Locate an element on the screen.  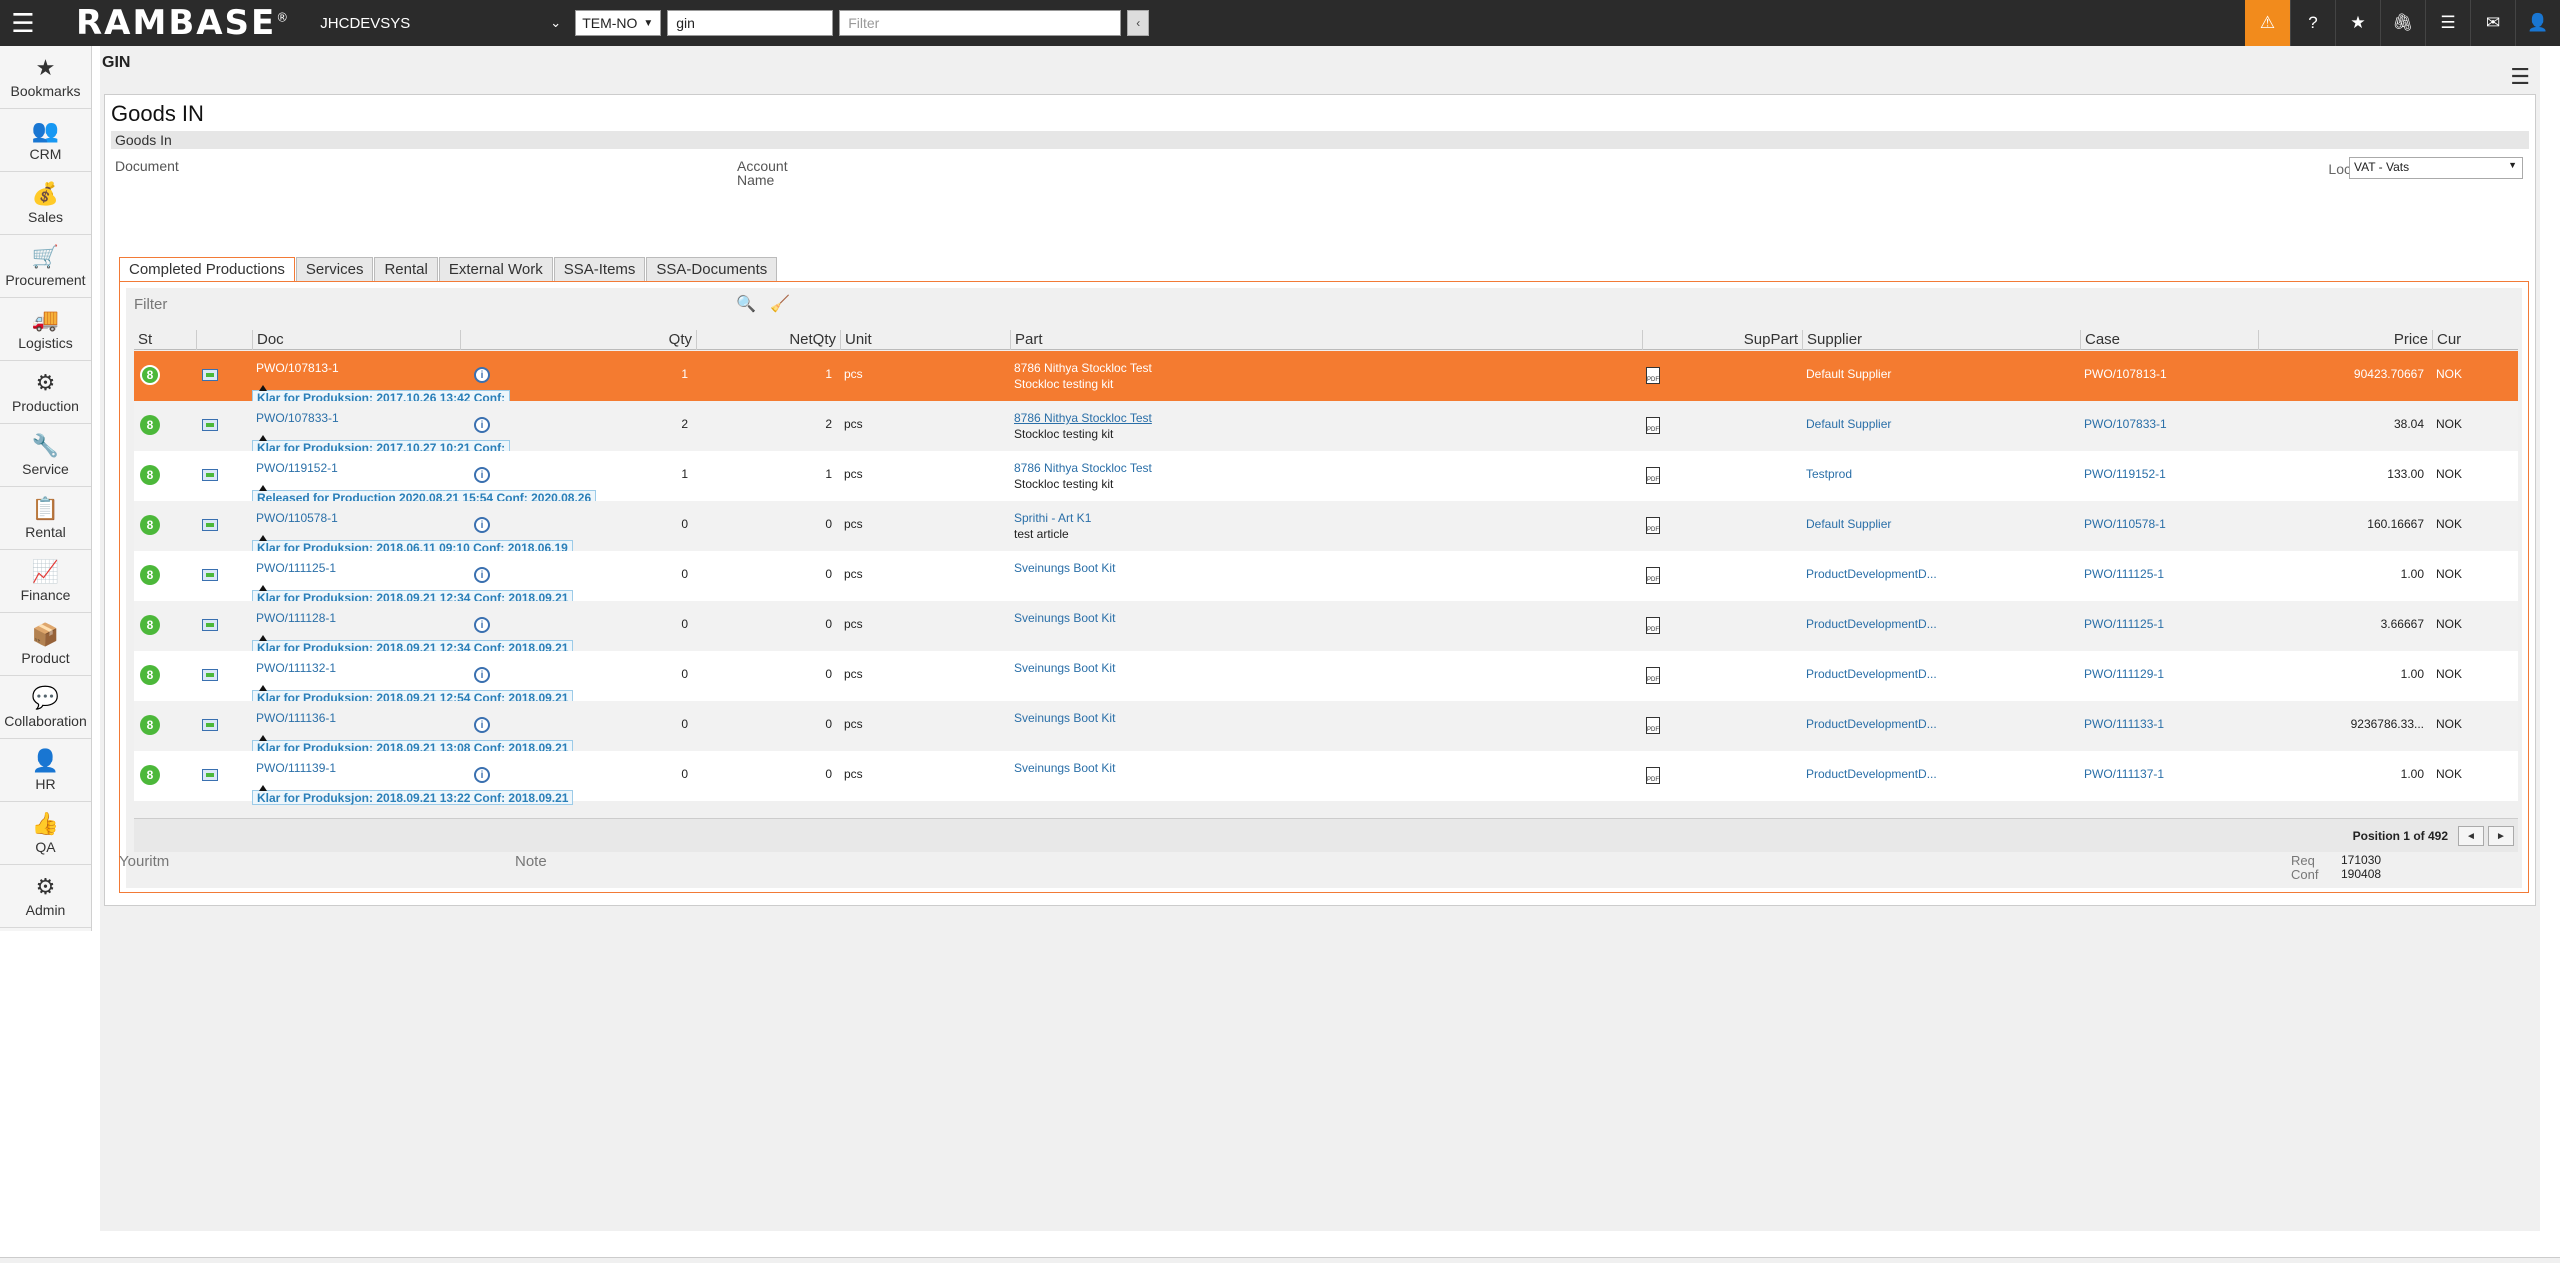
help-icon: ? is located at coordinates (2312, 23).